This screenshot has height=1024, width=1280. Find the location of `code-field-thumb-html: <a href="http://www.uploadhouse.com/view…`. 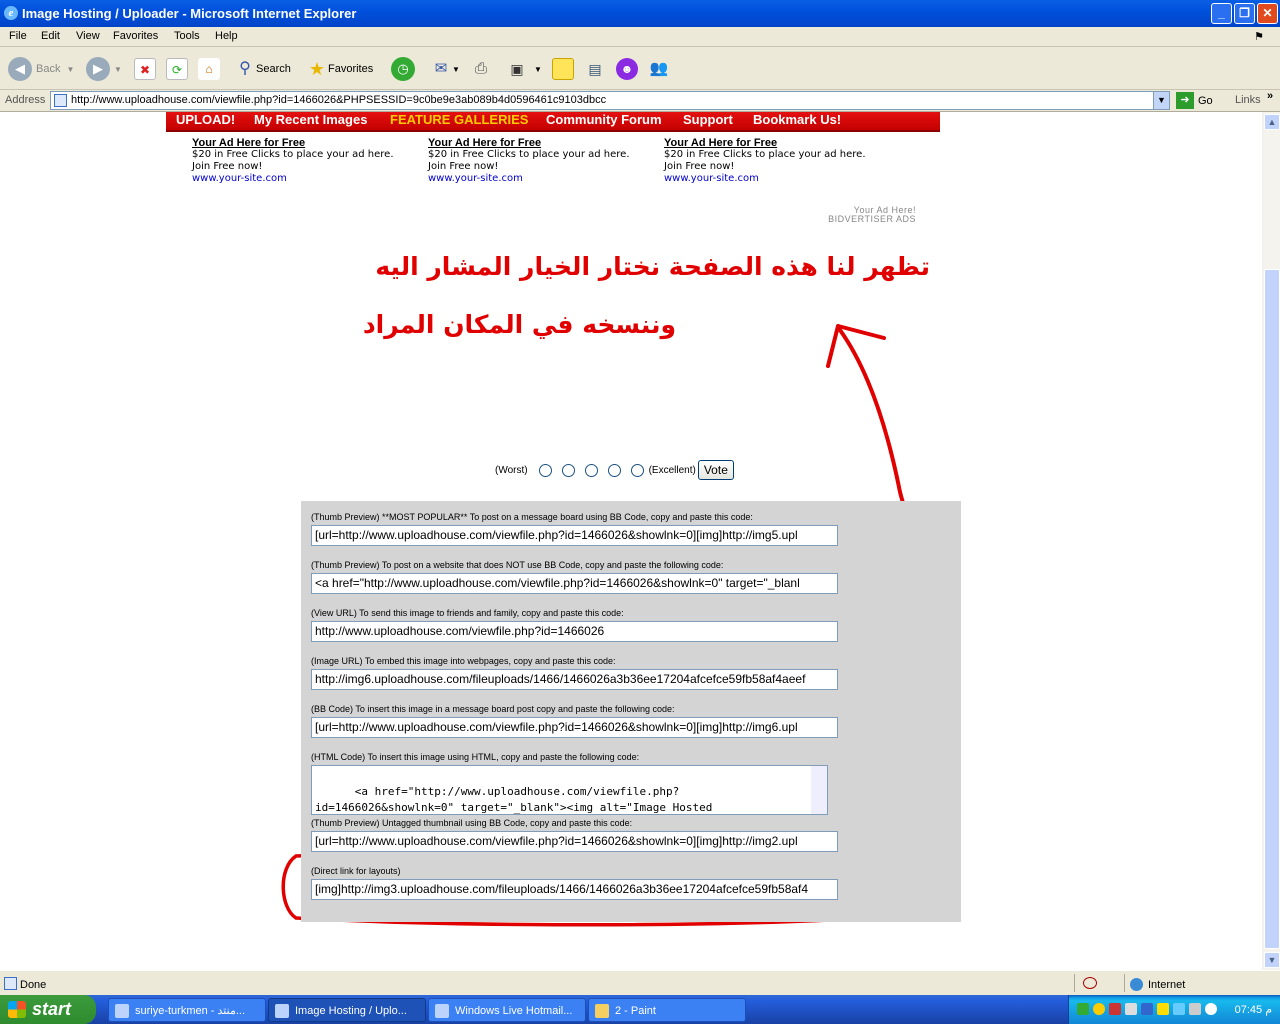

code-field-thumb-html: <a href="http://www.uploadhouse.com/view… is located at coordinates (574, 583).